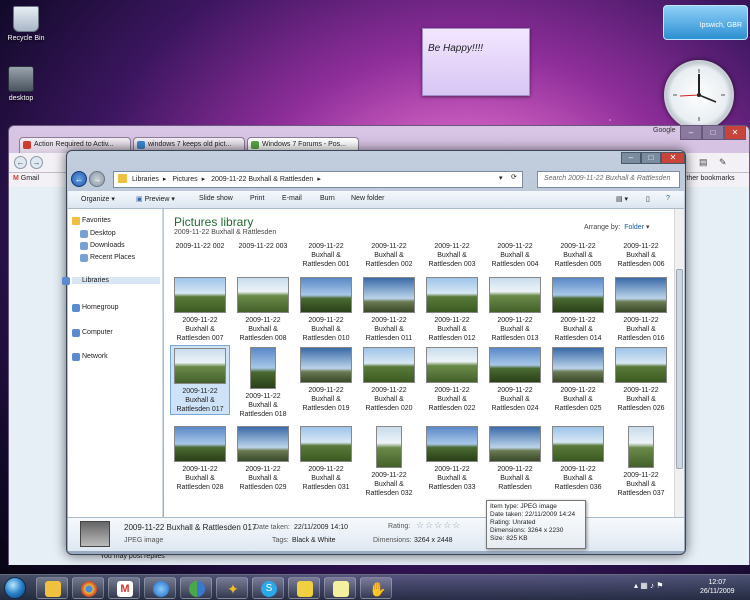 The width and height of the screenshot is (750, 600). Describe the element at coordinates (452, 309) in the screenshot. I see `thumbnail-item: 2009-11-22 Buxhall & Rattlesden 012` at that location.